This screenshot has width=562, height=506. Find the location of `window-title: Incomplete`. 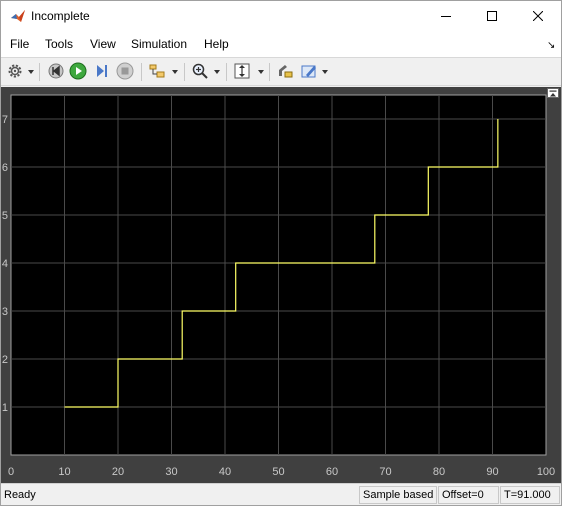

window-title: Incomplete is located at coordinates (60, 16).